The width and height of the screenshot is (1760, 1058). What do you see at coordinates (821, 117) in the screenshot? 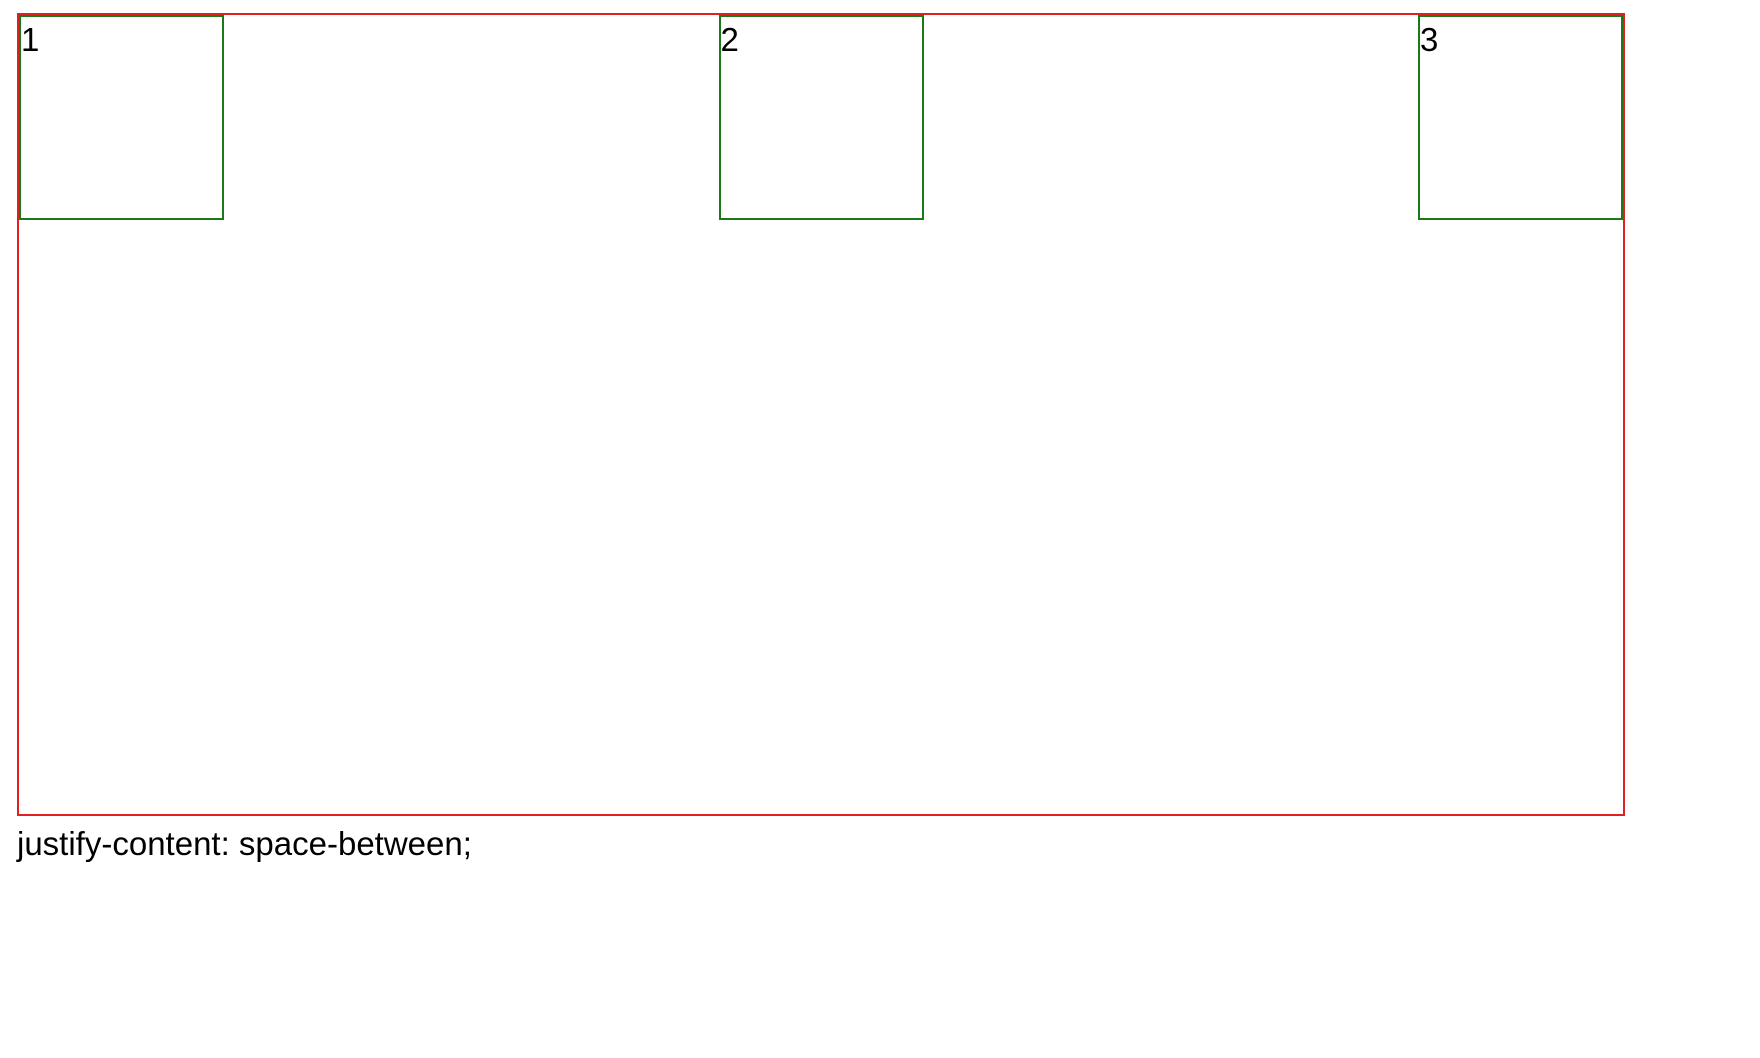
I see `flex-item-2: 2` at bounding box center [821, 117].